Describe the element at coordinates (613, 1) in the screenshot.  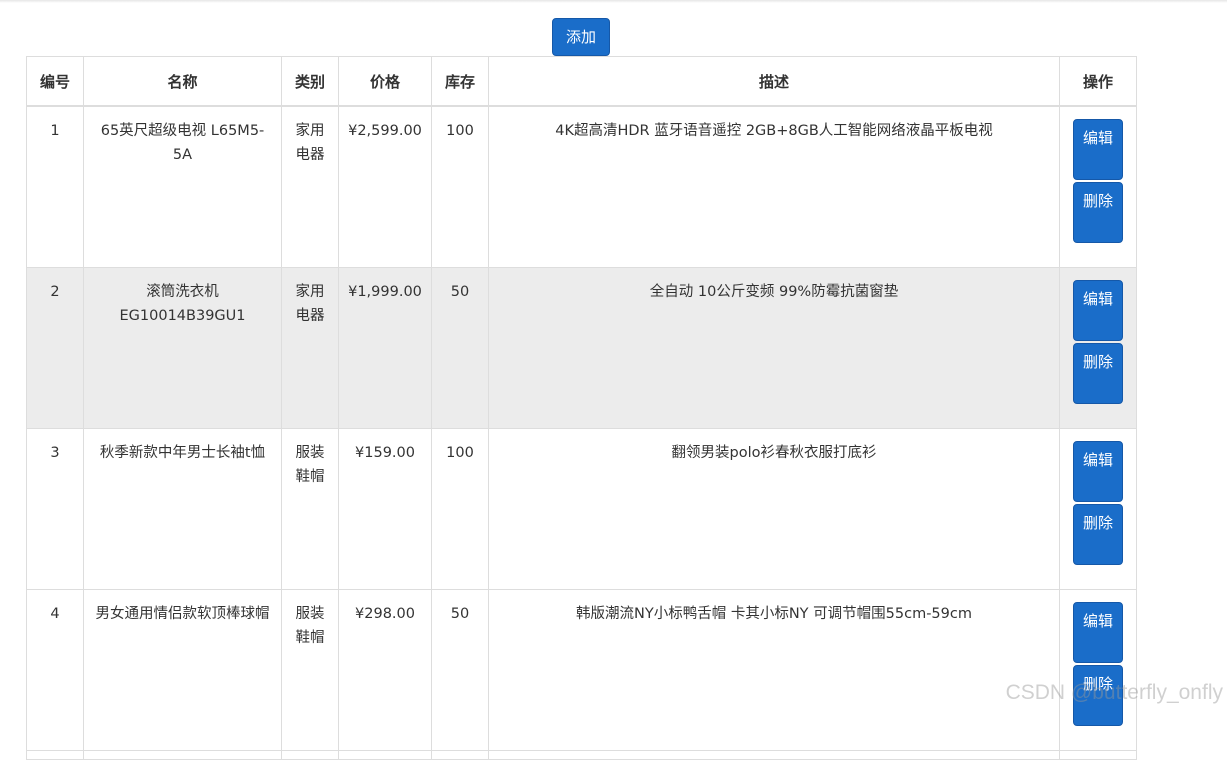
I see `top-divider` at that location.